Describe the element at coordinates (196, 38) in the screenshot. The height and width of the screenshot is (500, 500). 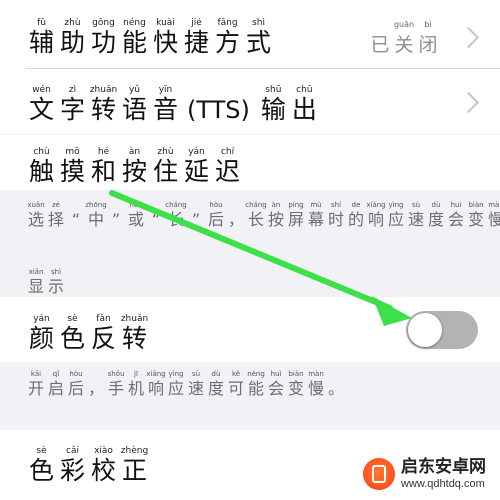
I see `ruby-char: jié 捷` at that location.